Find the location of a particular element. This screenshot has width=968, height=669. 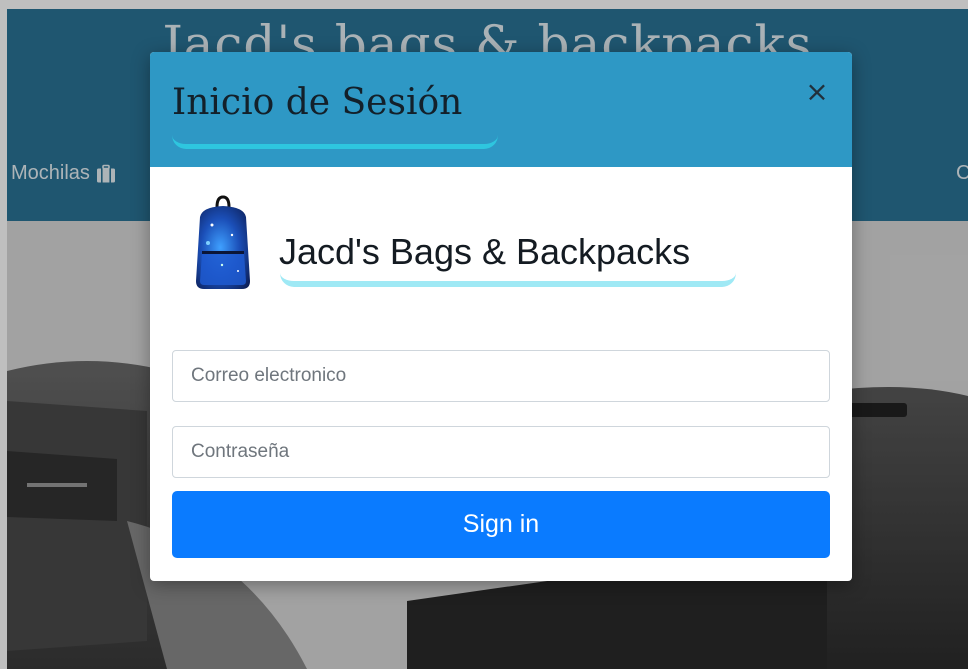

brand-underline is located at coordinates (508, 276).